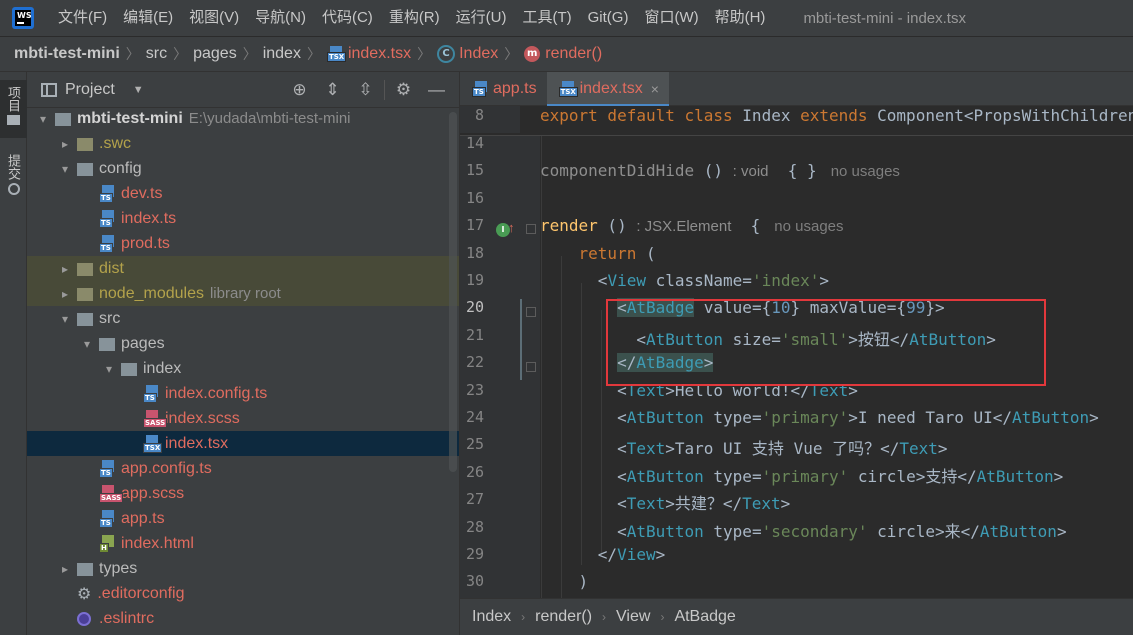 The height and width of the screenshot is (635, 1133). Describe the element at coordinates (453, 292) in the screenshot. I see `tree-scrollbar` at that location.